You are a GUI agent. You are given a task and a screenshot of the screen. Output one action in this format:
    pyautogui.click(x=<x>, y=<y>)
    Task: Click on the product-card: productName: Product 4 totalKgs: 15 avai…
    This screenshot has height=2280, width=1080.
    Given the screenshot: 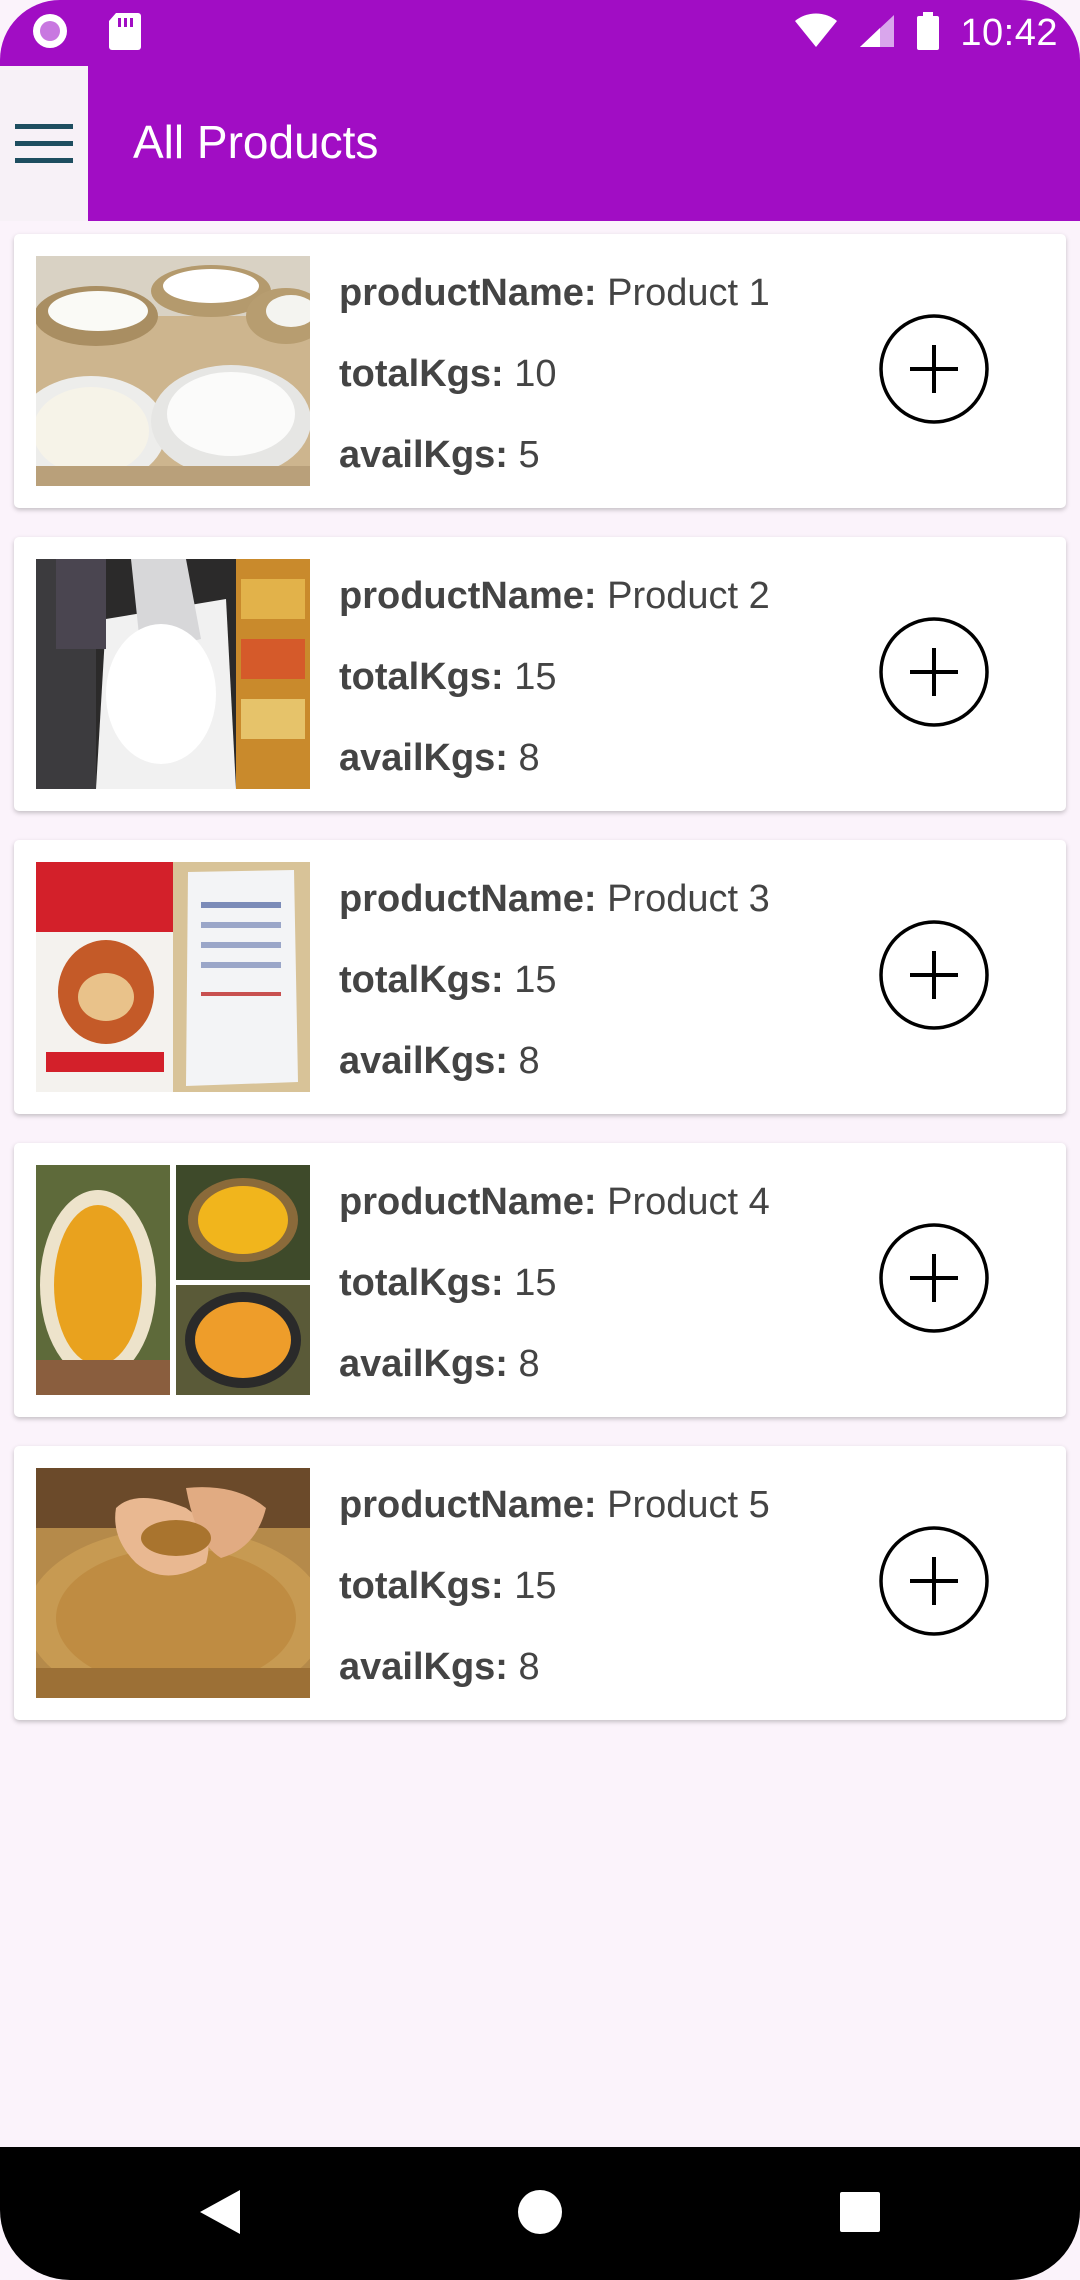 What is the action you would take?
    pyautogui.click(x=540, y=1280)
    